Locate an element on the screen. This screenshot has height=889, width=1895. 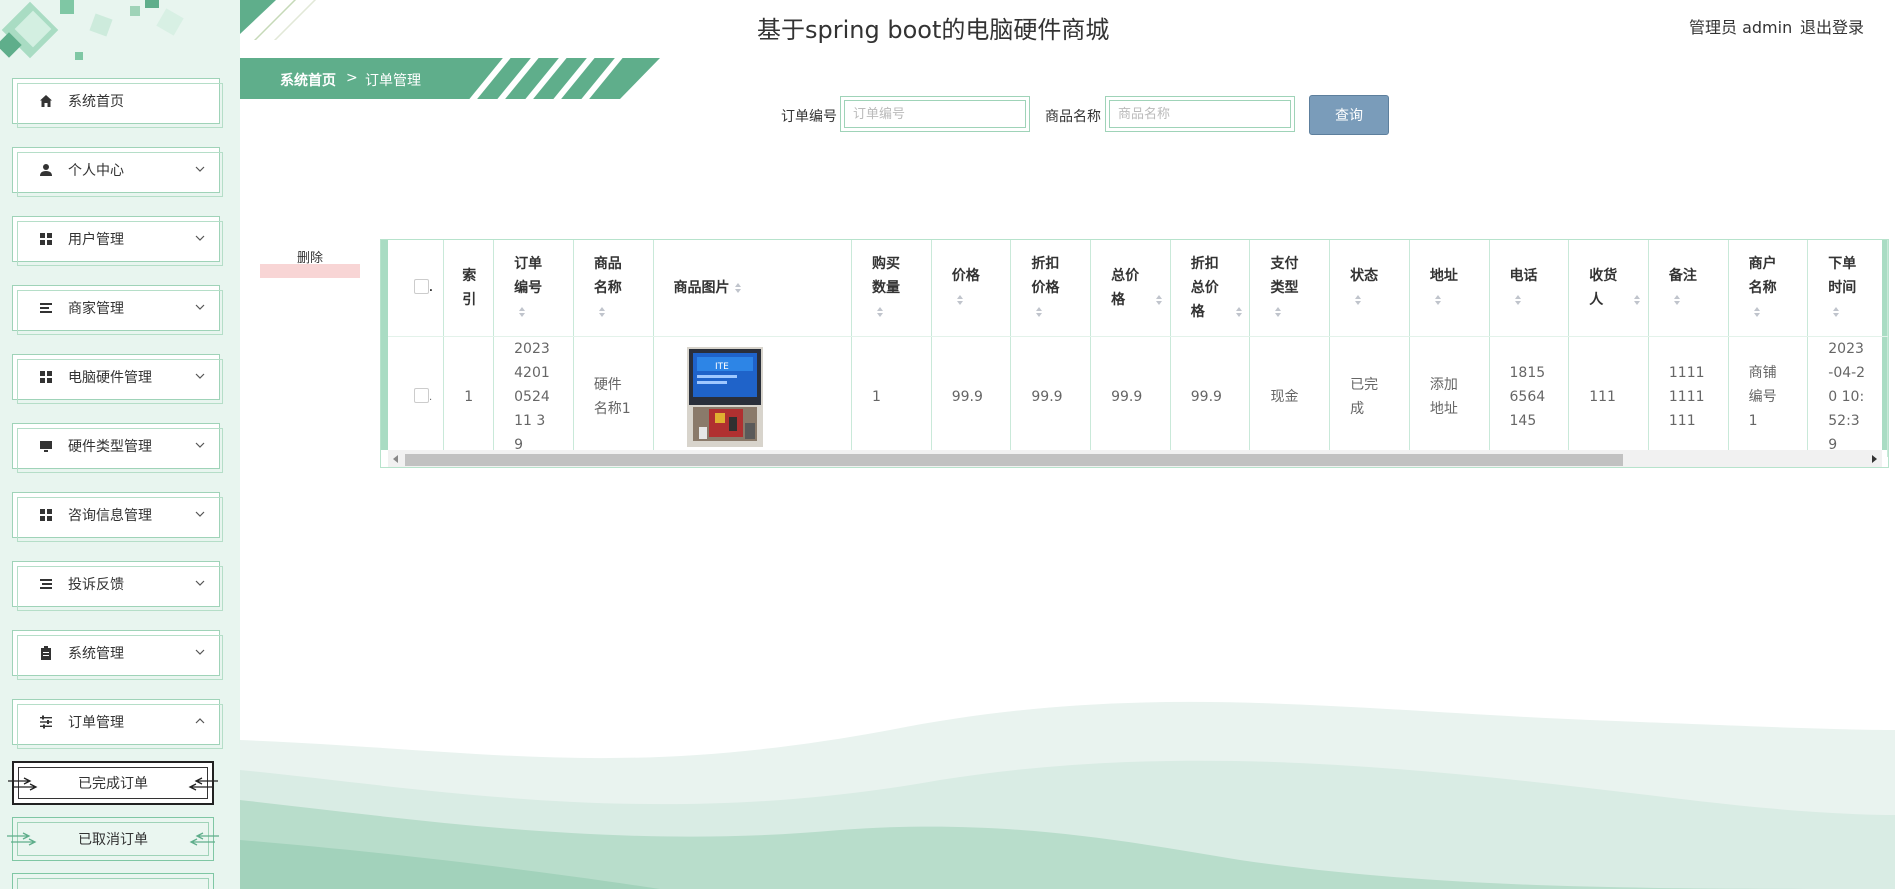
cell-merchant: 商铺编号1 is located at coordinates (1768, 396).